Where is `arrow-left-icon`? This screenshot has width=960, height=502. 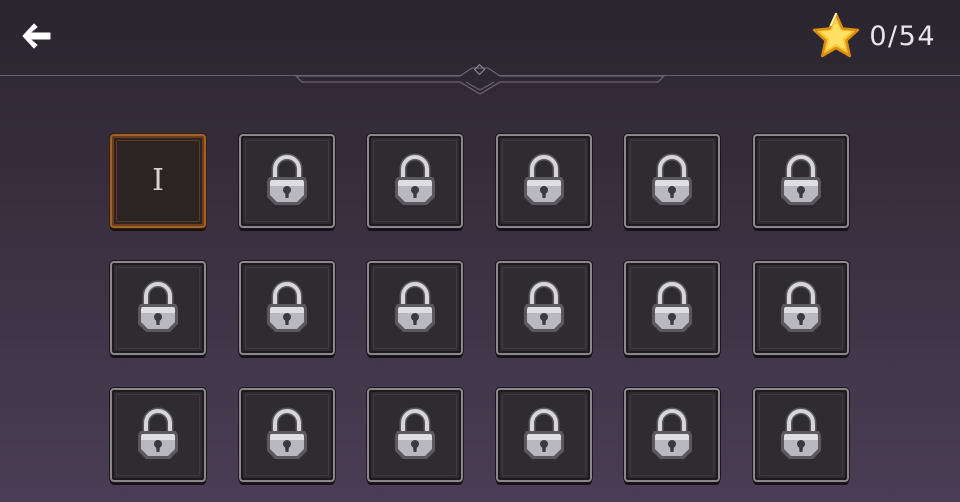
arrow-left-icon is located at coordinates (36, 36).